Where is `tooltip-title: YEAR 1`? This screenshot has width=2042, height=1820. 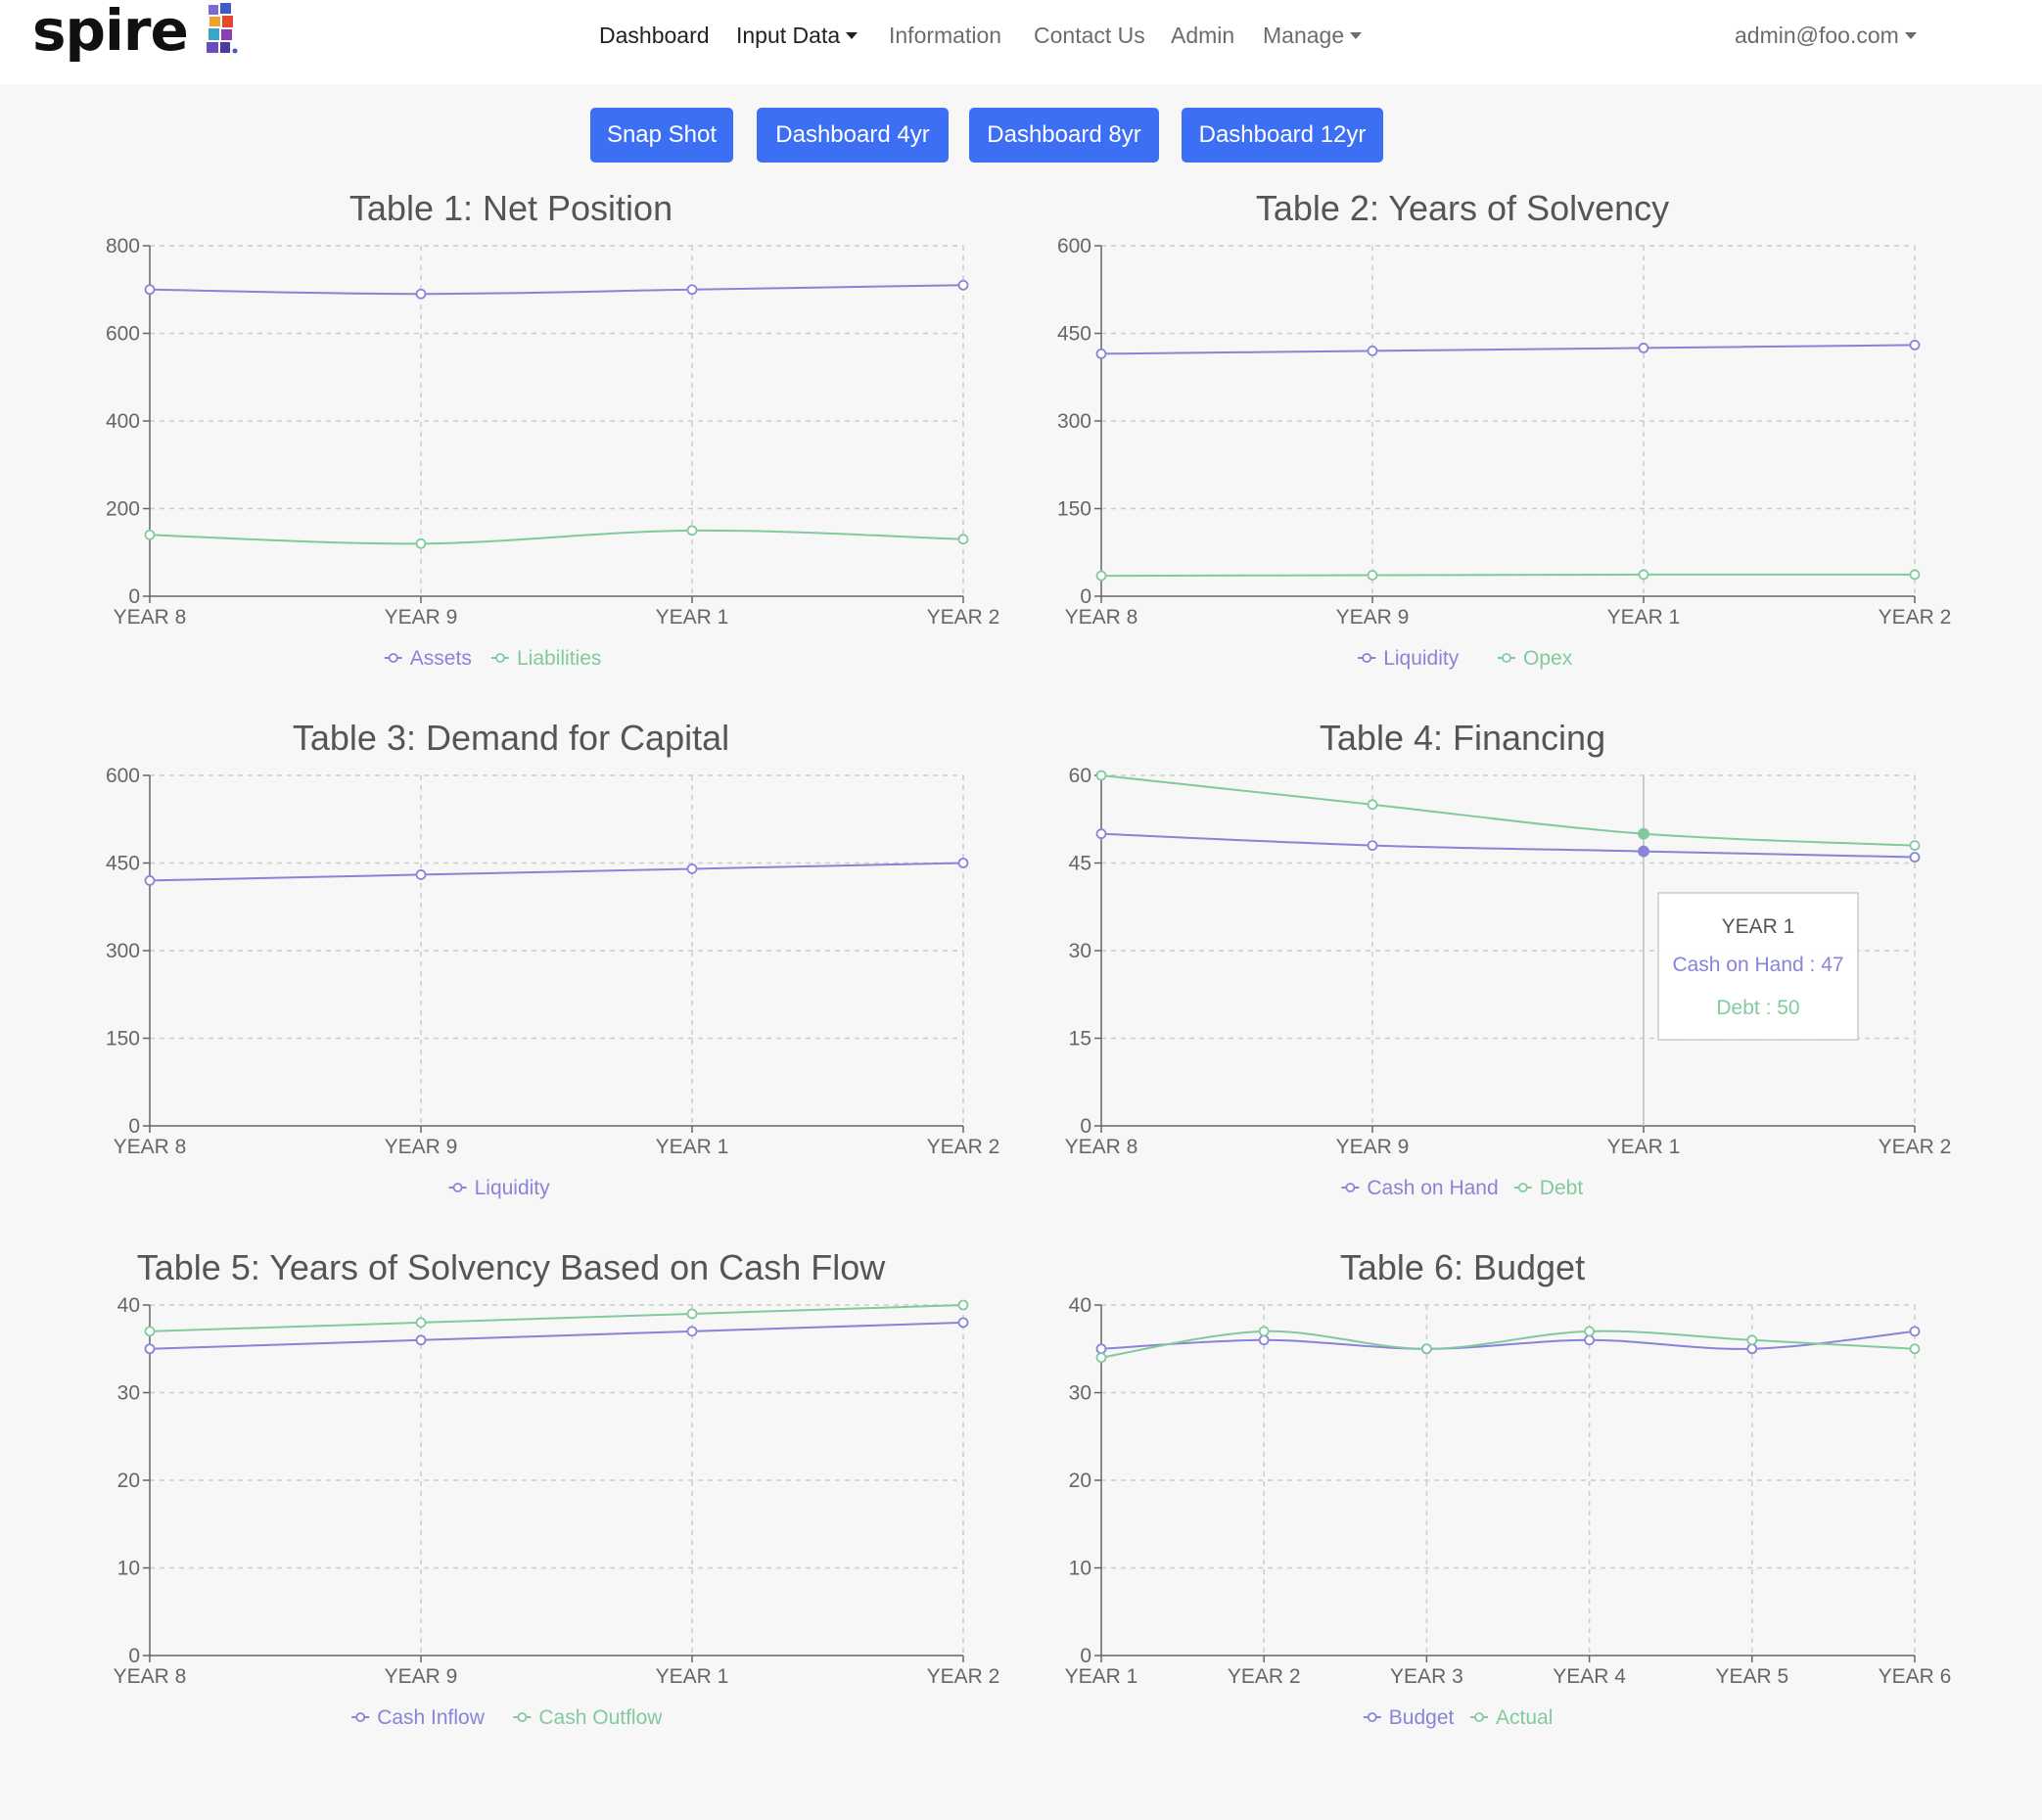
tooltip-title: YEAR 1 is located at coordinates (1758, 926).